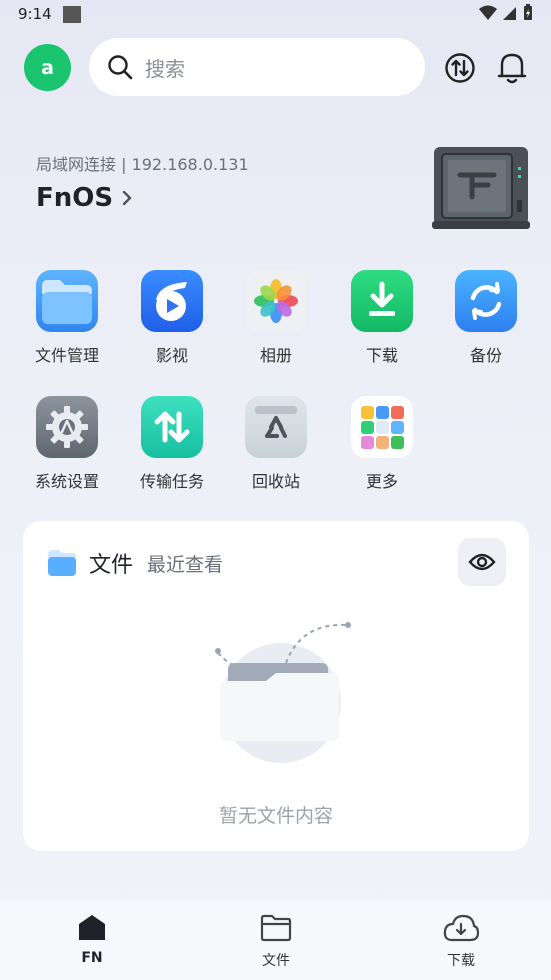 The height and width of the screenshot is (980, 551). I want to click on folder-outline-icon, so click(276, 928).